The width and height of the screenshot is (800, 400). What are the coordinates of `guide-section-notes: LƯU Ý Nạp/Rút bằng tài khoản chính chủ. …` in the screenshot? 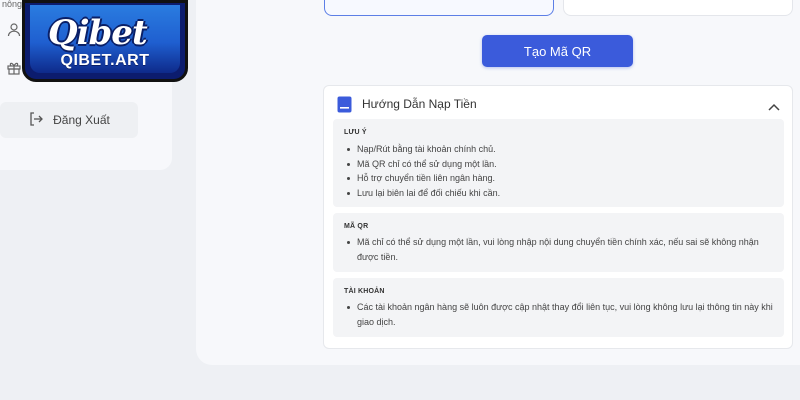 It's located at (558, 163).